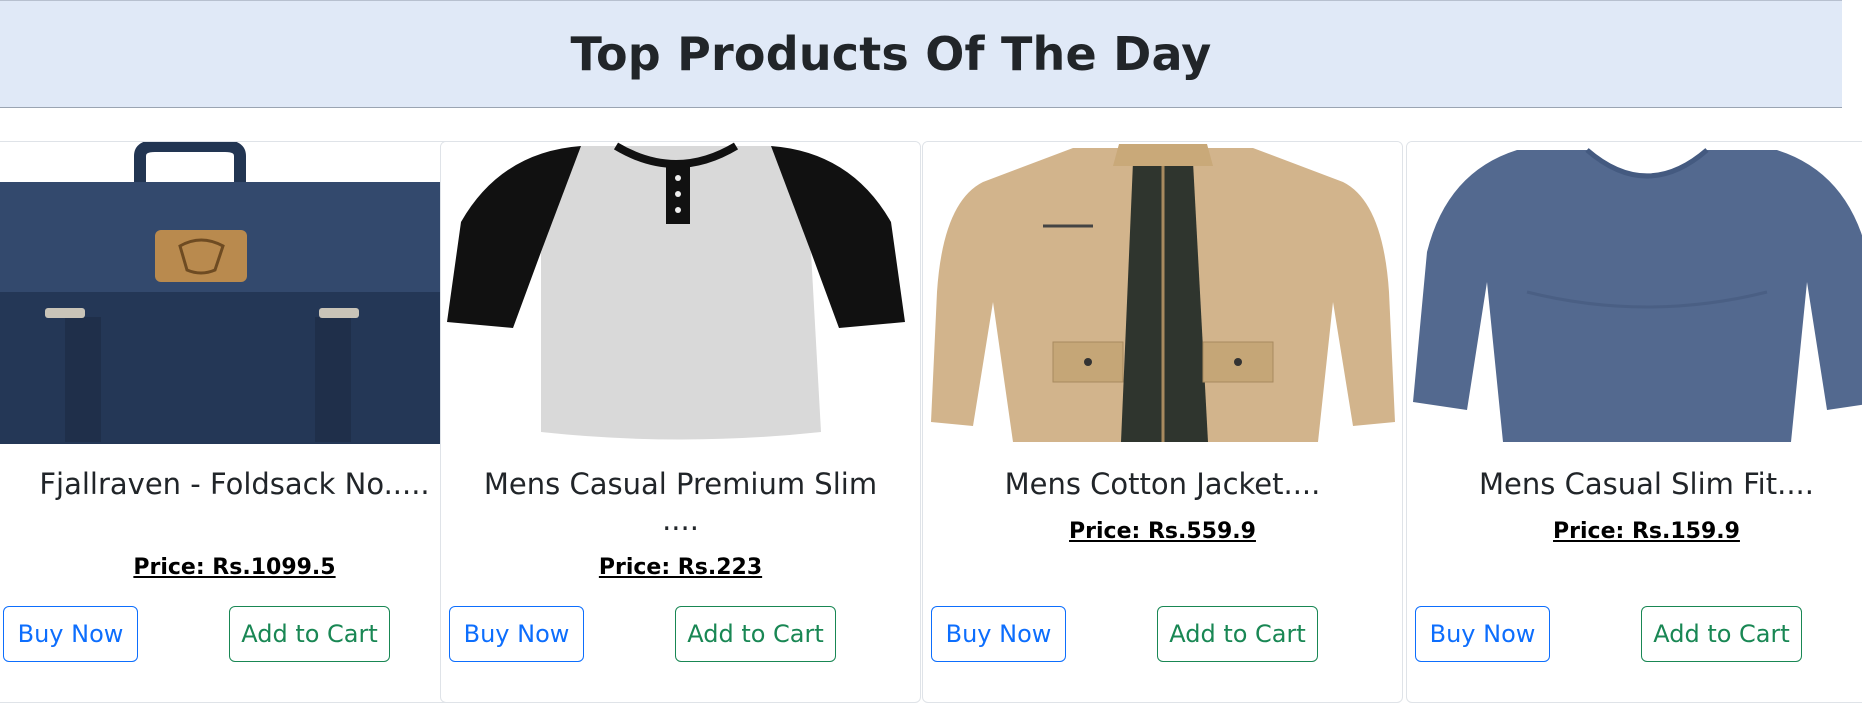 The width and height of the screenshot is (1862, 703). Describe the element at coordinates (1634, 293) in the screenshot. I see `longsleeve-shirt-image` at that location.